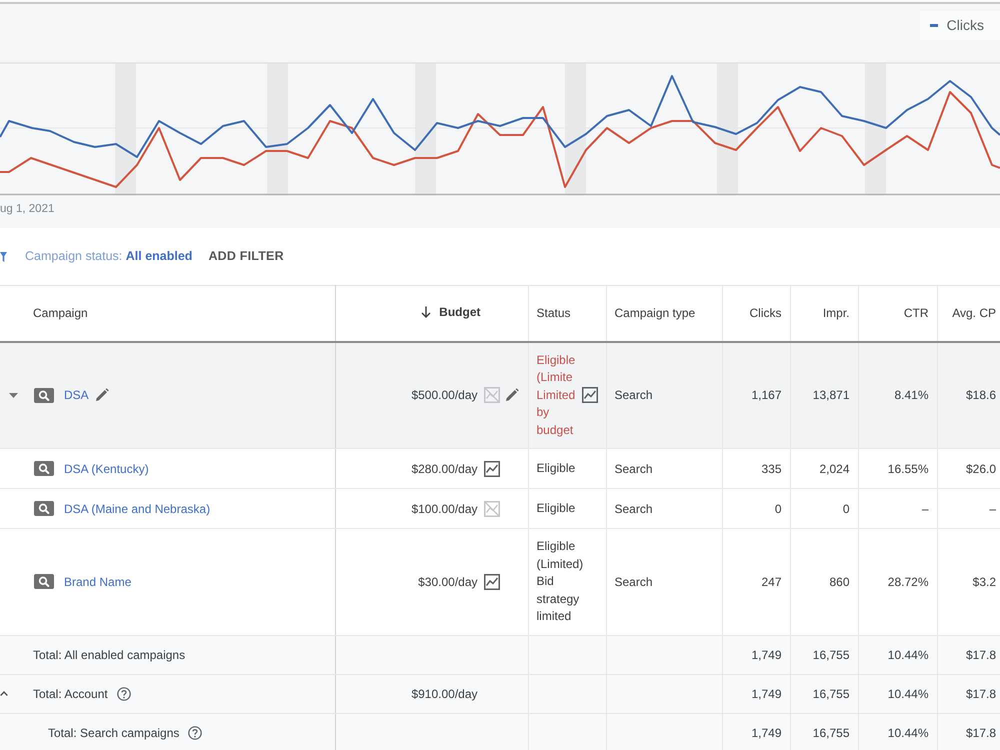  What do you see at coordinates (109, 655) in the screenshot?
I see `total-label: Total: All enabled campaigns` at bounding box center [109, 655].